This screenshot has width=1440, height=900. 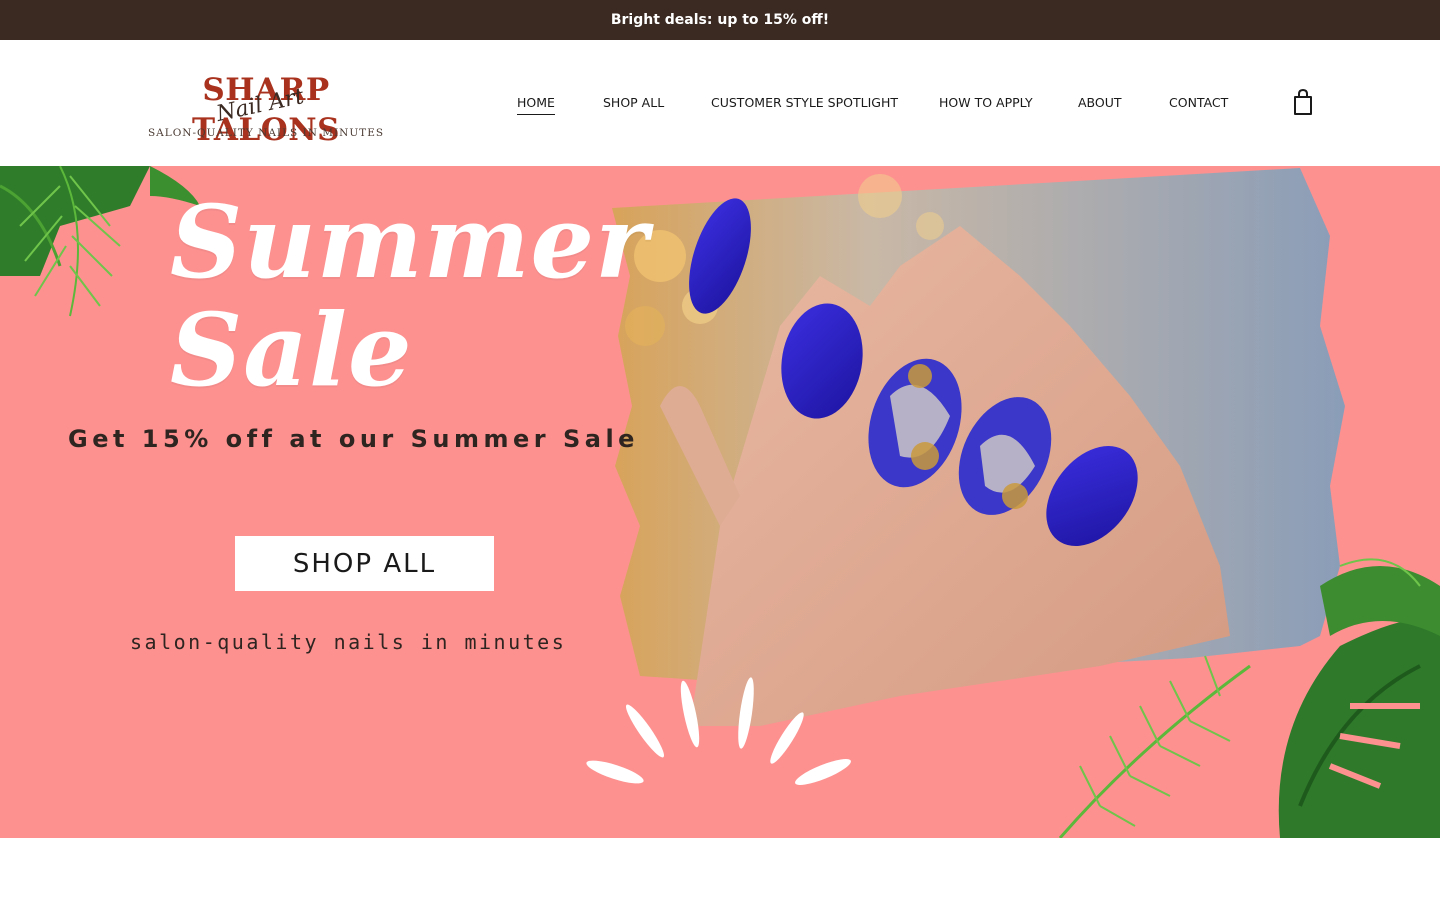 I want to click on nav-about: ABOUT, so click(x=1100, y=103).